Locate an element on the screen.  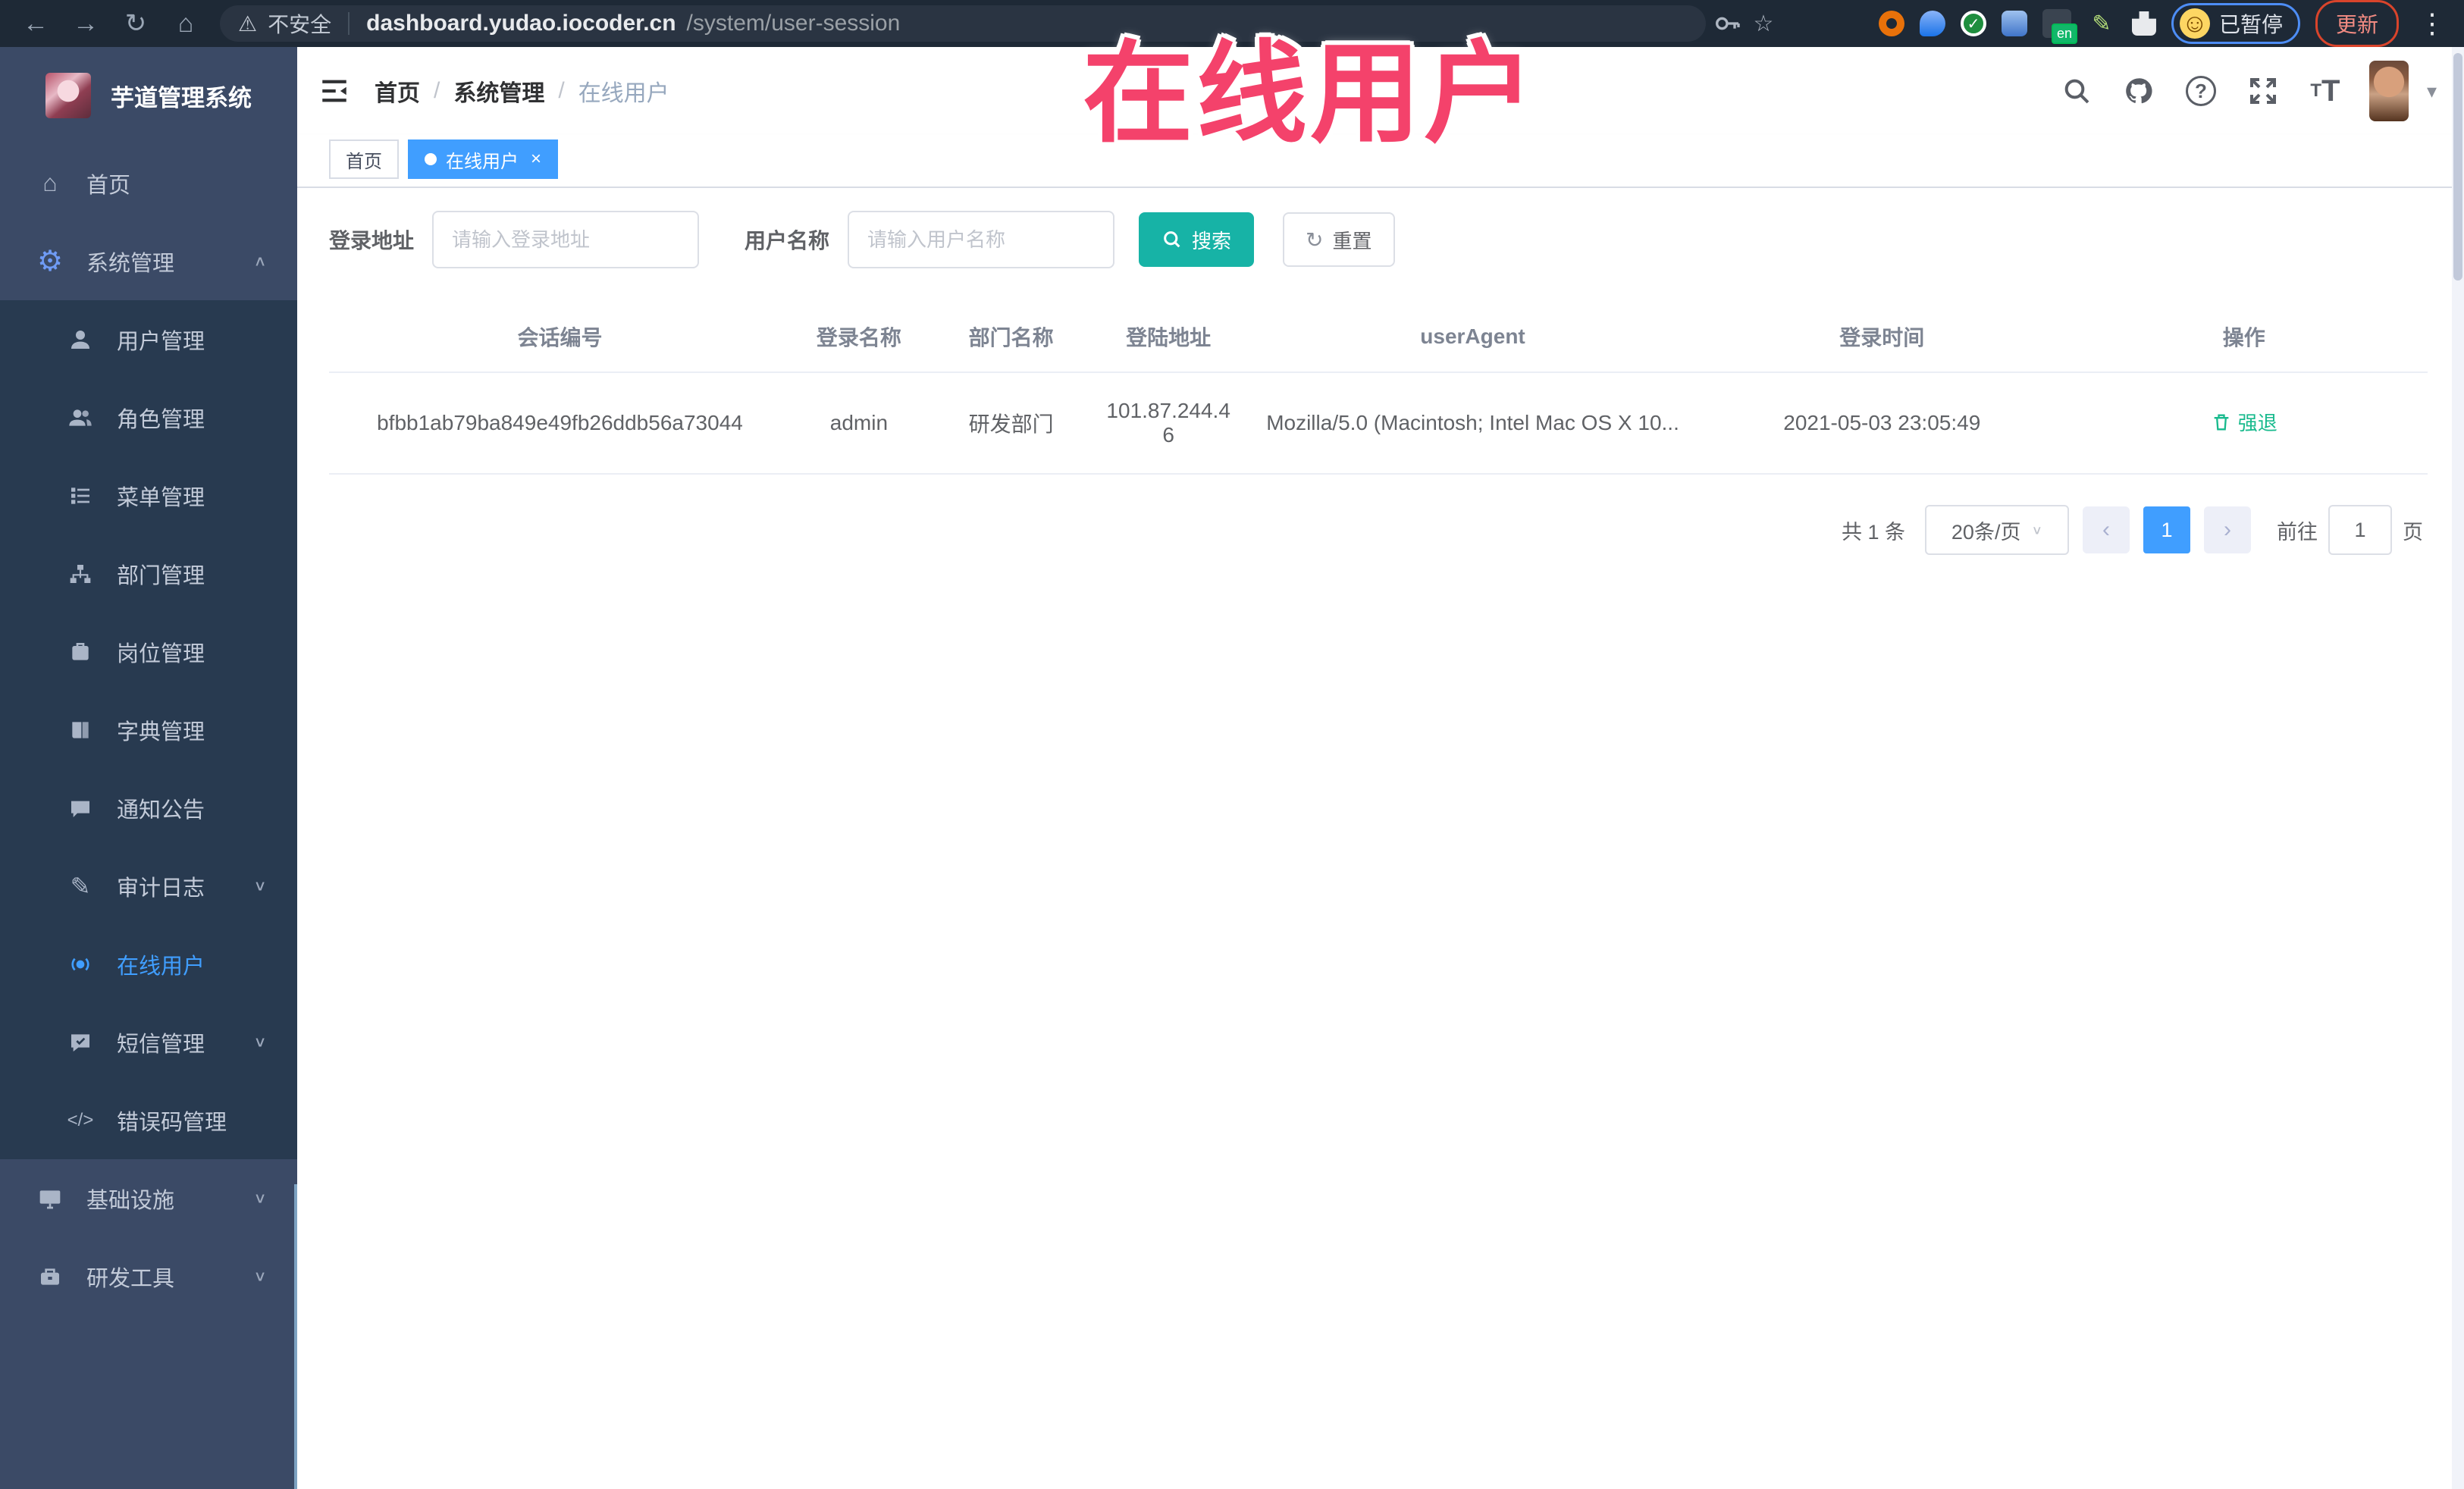
font-size-icon: TT is located at coordinates (2325, 91).